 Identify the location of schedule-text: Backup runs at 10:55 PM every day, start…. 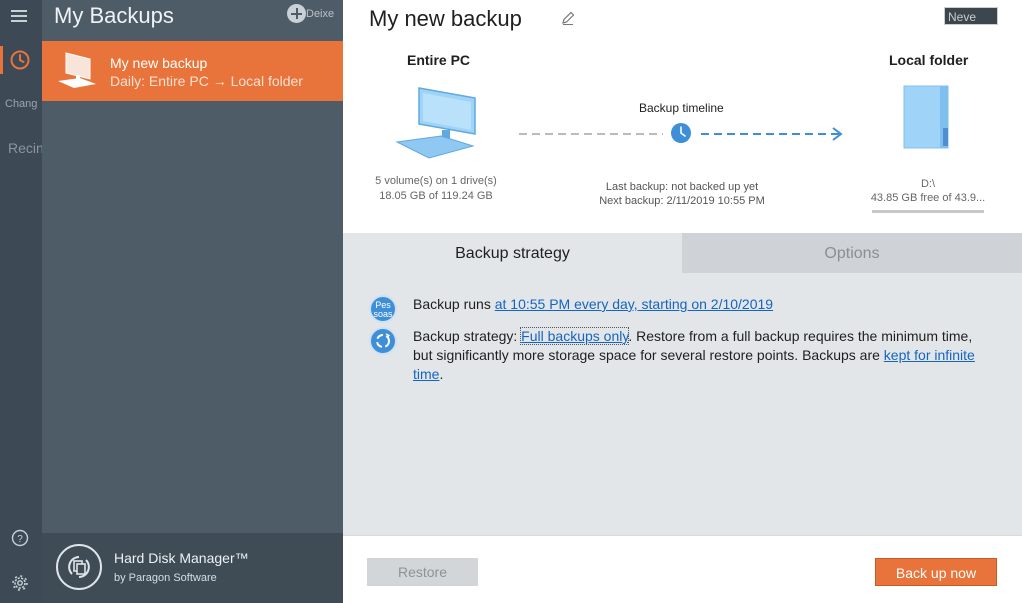
(700, 304).